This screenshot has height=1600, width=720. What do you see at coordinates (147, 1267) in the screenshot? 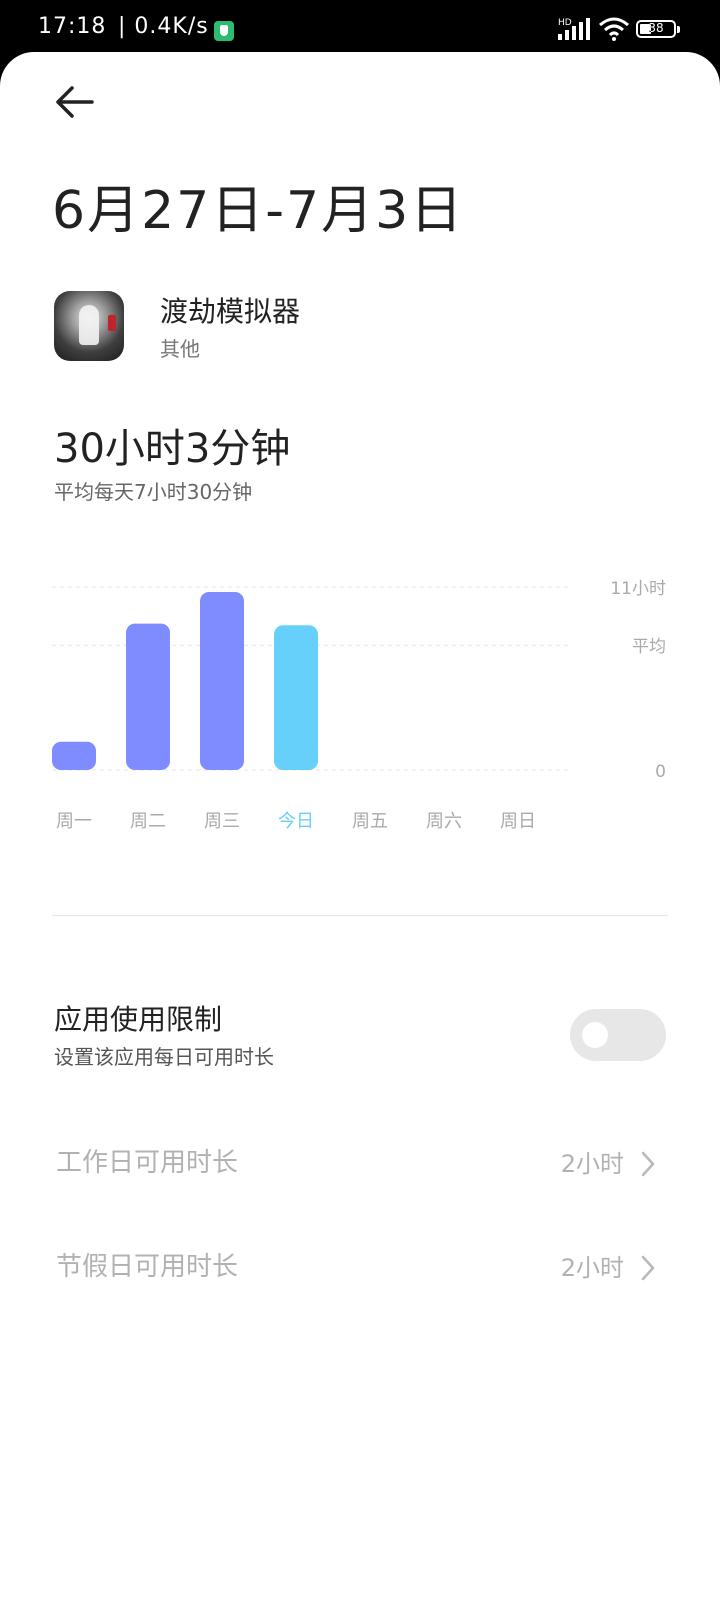
I see `holiday-limit-label: 节假日可用时长` at bounding box center [147, 1267].